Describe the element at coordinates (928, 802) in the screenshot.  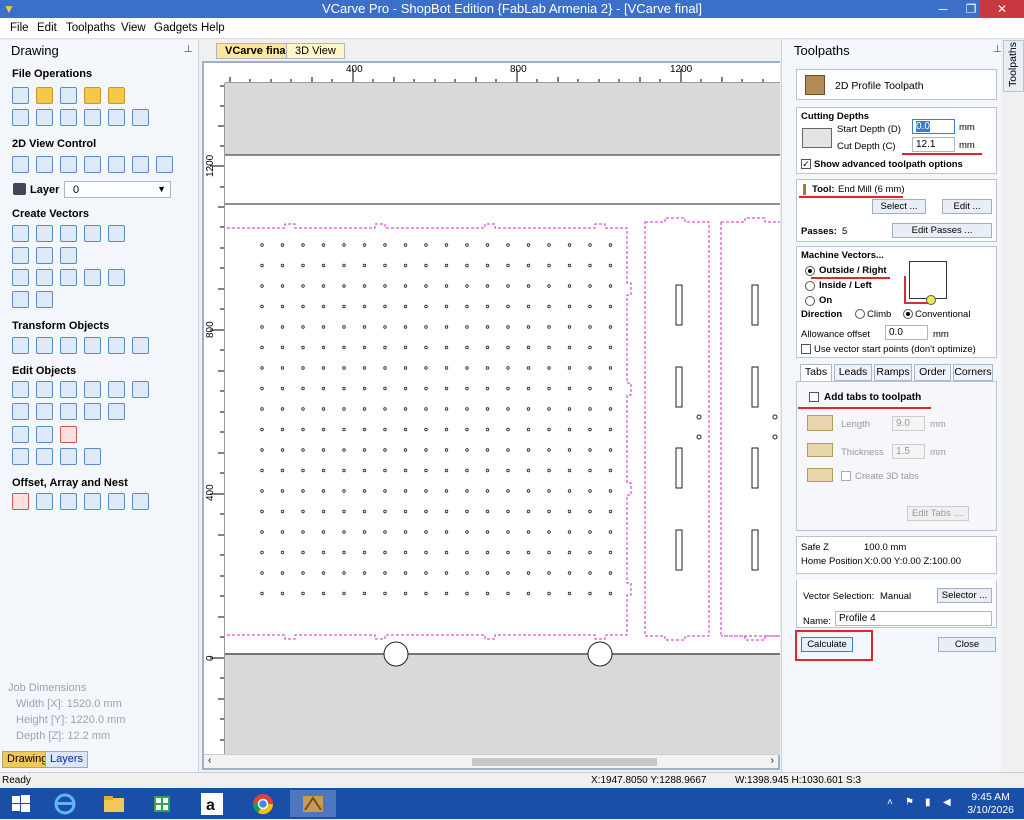
I see `network-icon: ▮` at that location.